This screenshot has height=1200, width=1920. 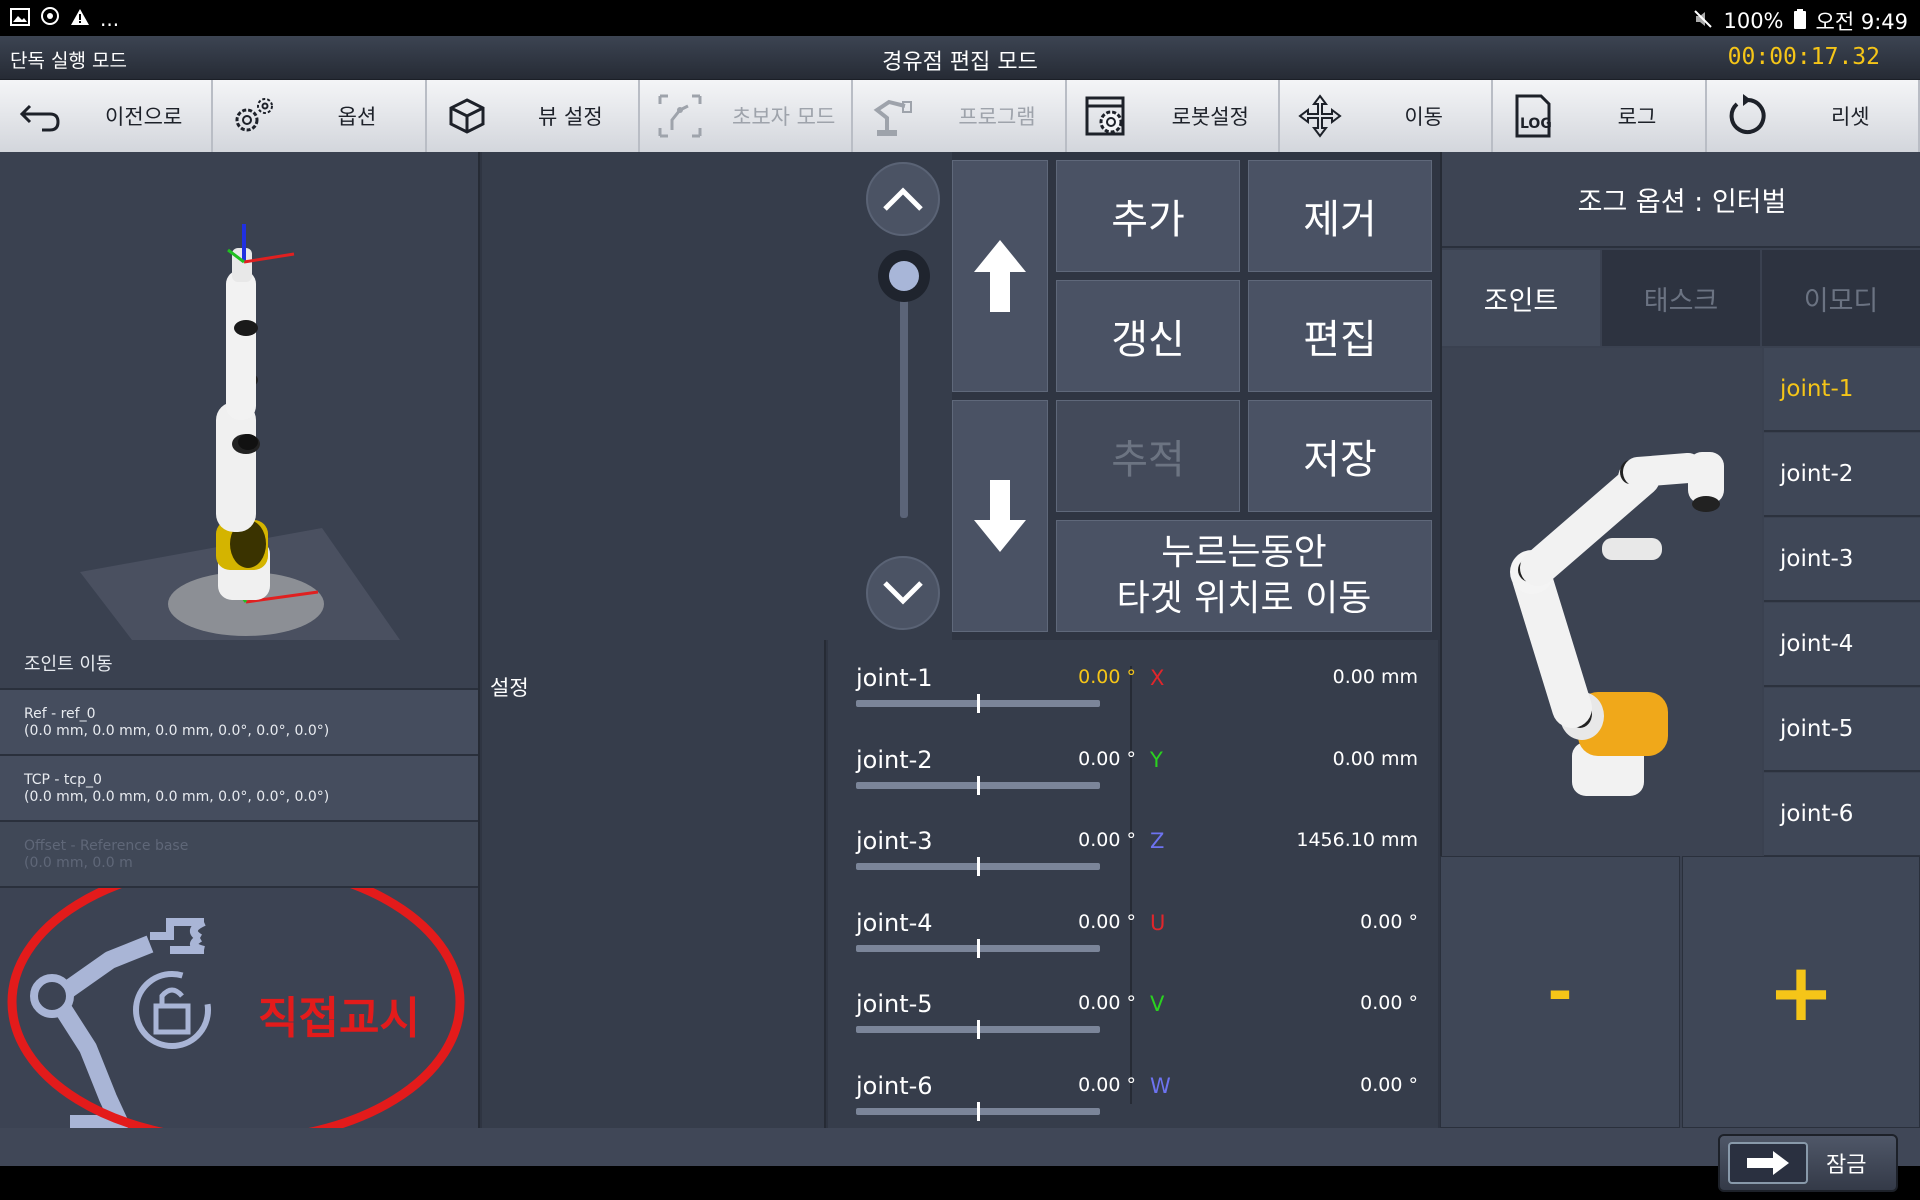 I want to click on tab-joint: 조인트, so click(x=1521, y=298).